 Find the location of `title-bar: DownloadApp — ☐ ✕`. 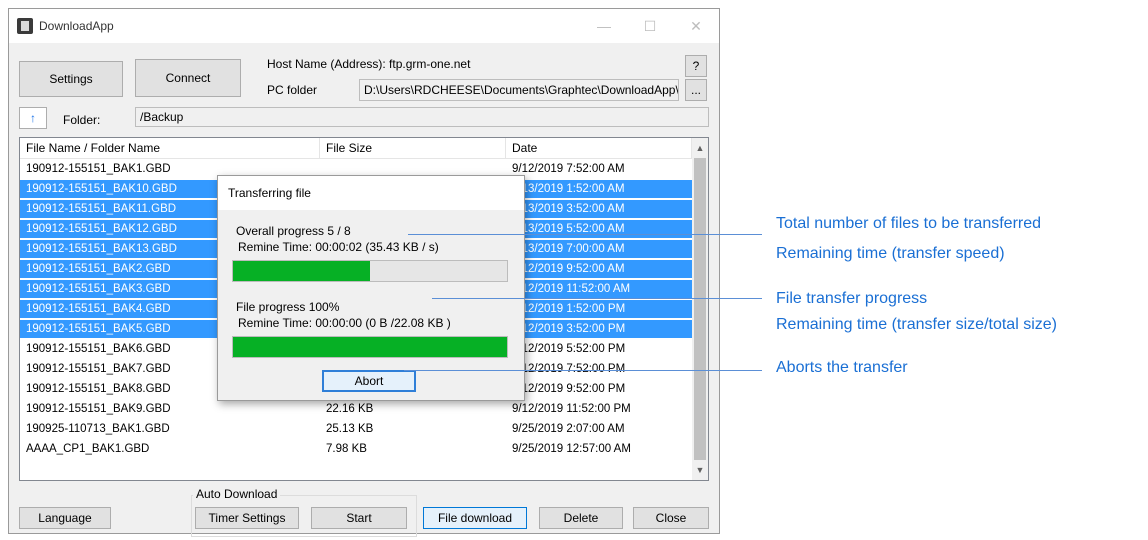

title-bar: DownloadApp — ☐ ✕ is located at coordinates (364, 26).